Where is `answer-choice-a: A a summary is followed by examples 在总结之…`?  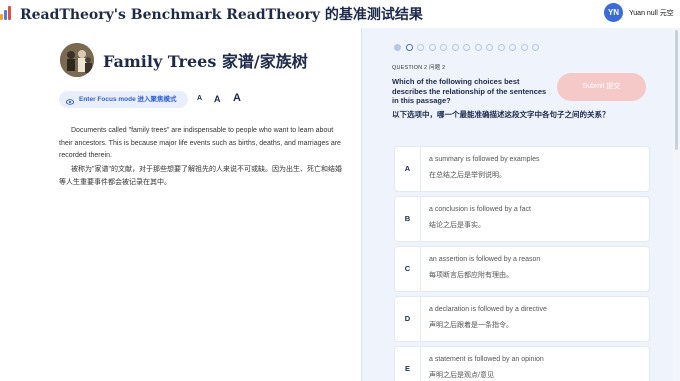
answer-choice-a: A a summary is followed by examples 在总结之… is located at coordinates (522, 169).